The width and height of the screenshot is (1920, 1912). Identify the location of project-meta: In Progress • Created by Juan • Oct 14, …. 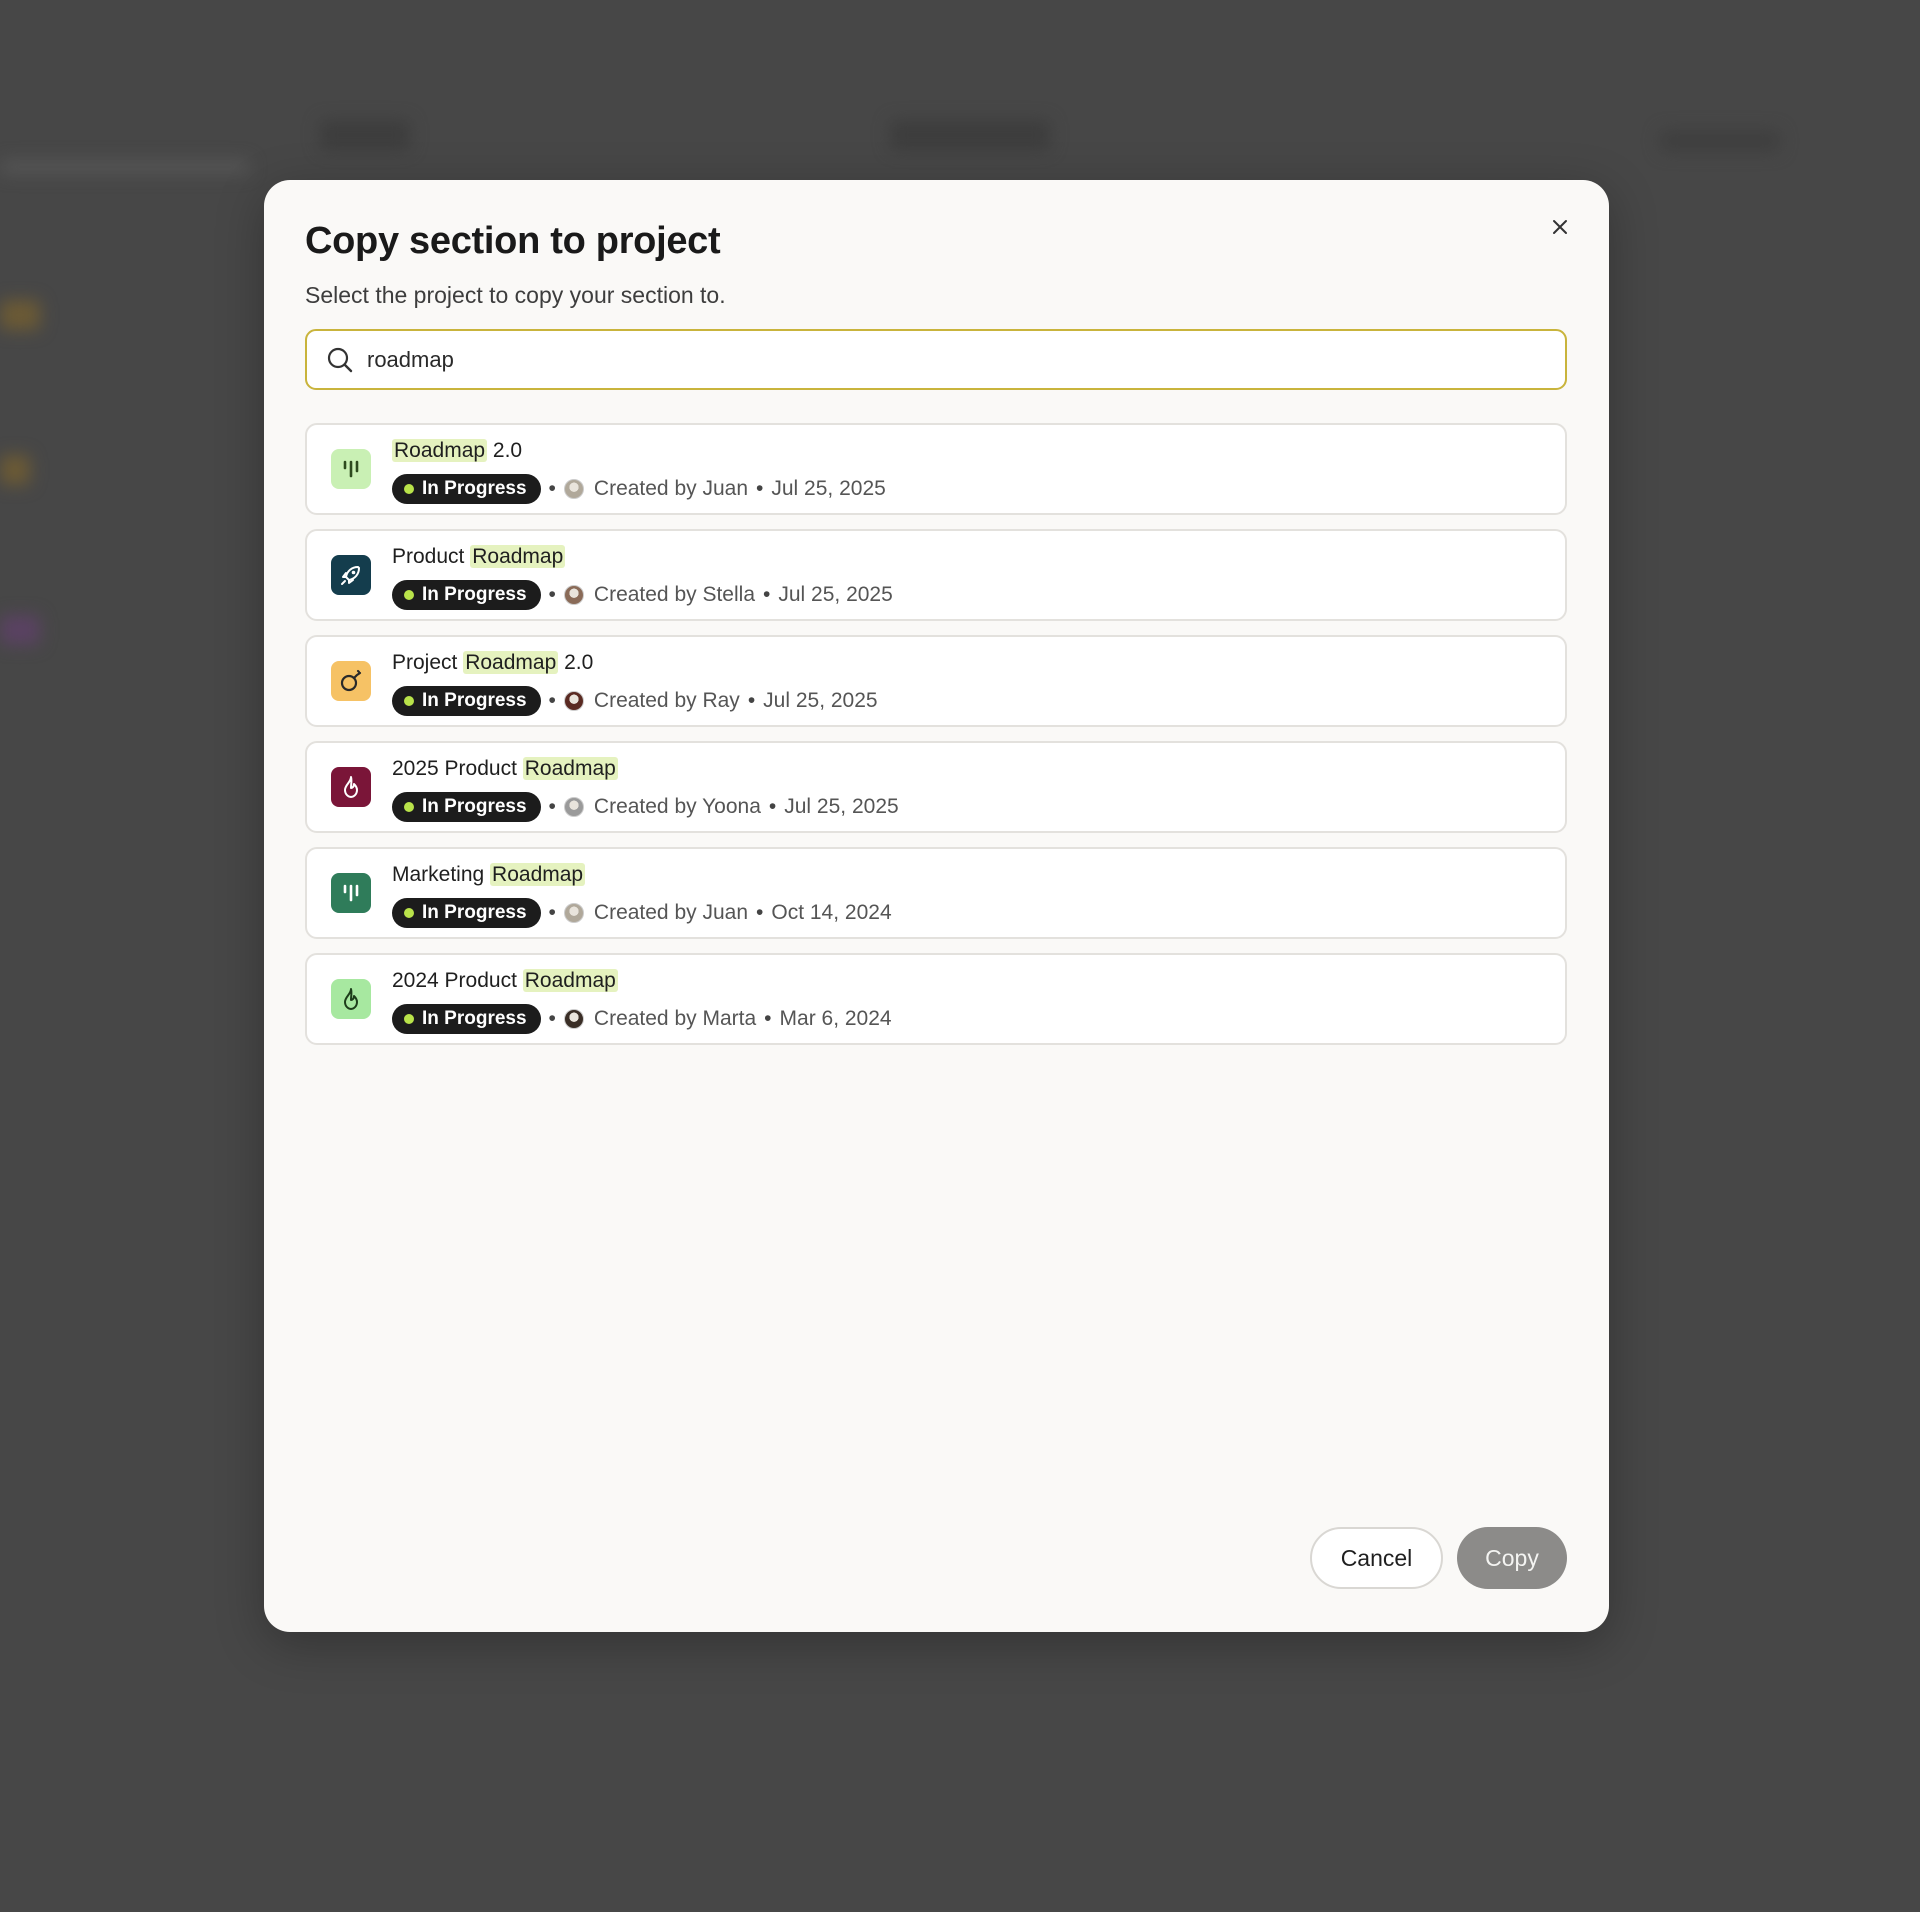
(642, 913).